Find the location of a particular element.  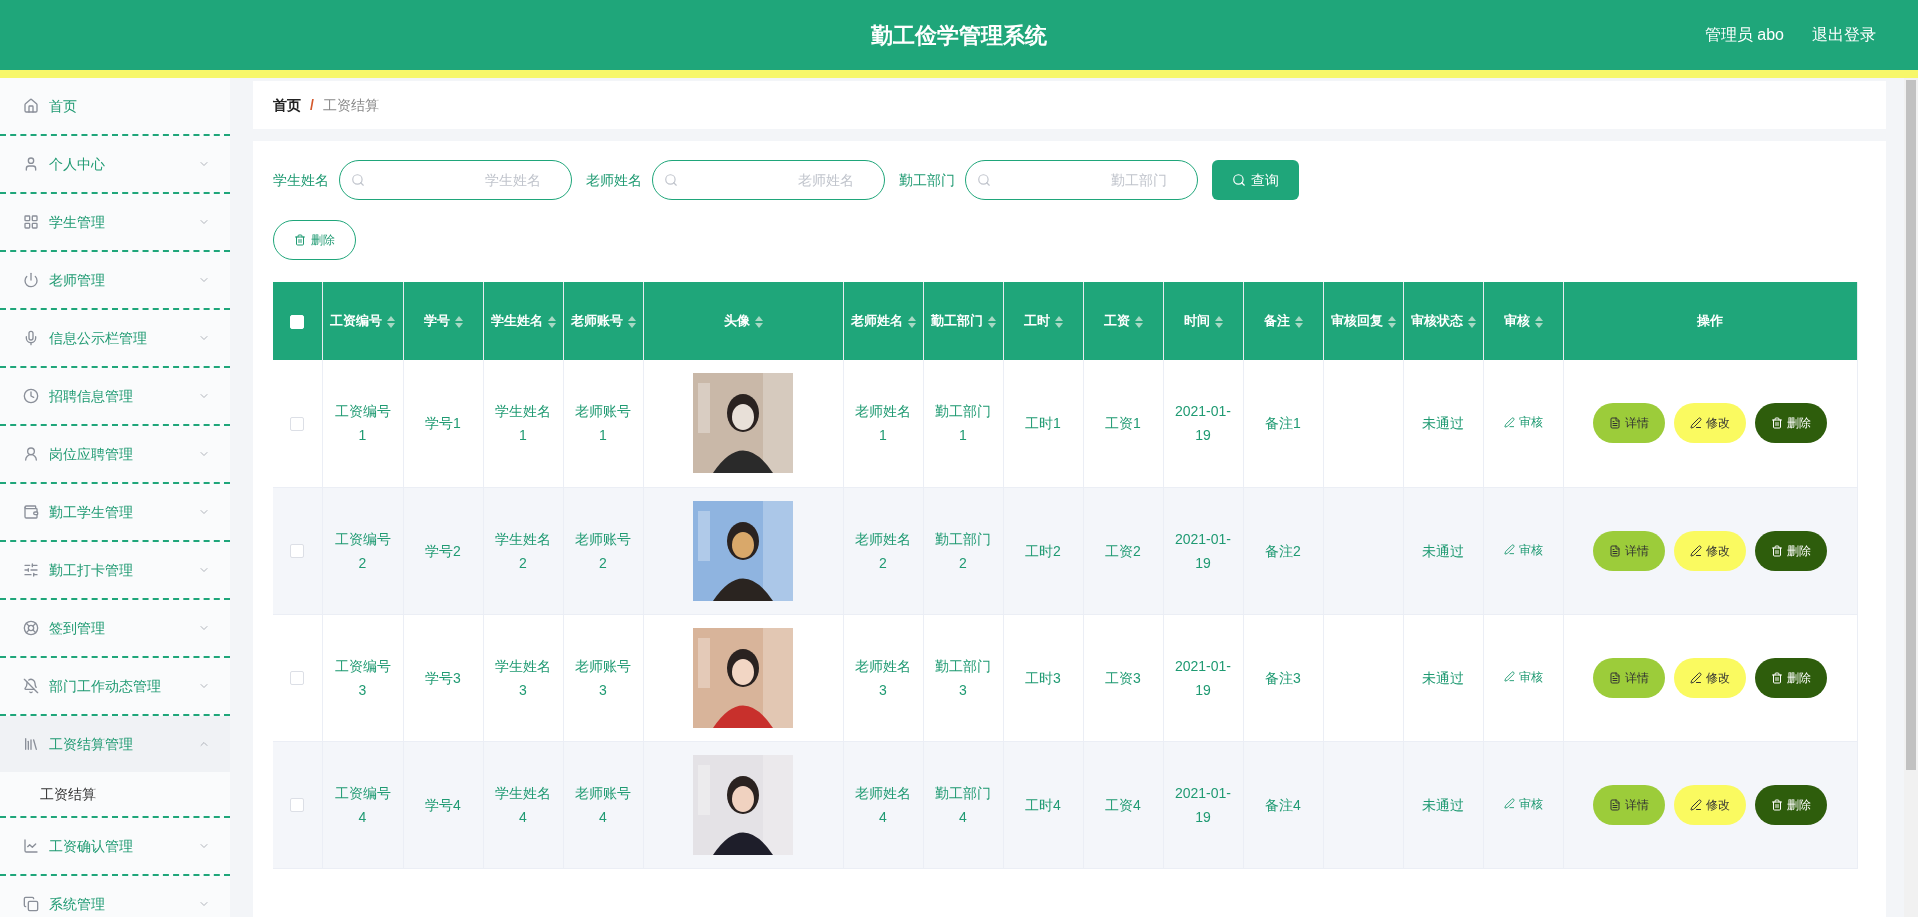

submenu-item: 工资结算 is located at coordinates (115, 794).